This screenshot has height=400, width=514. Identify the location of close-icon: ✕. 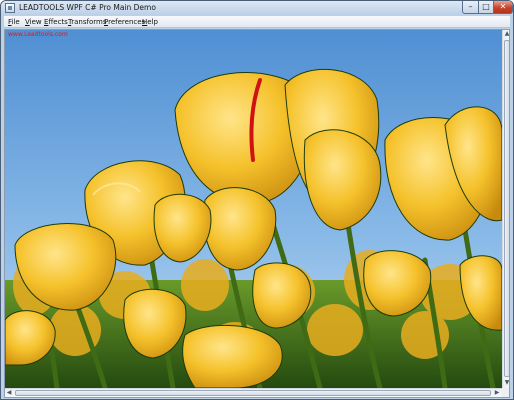
(503, 6).